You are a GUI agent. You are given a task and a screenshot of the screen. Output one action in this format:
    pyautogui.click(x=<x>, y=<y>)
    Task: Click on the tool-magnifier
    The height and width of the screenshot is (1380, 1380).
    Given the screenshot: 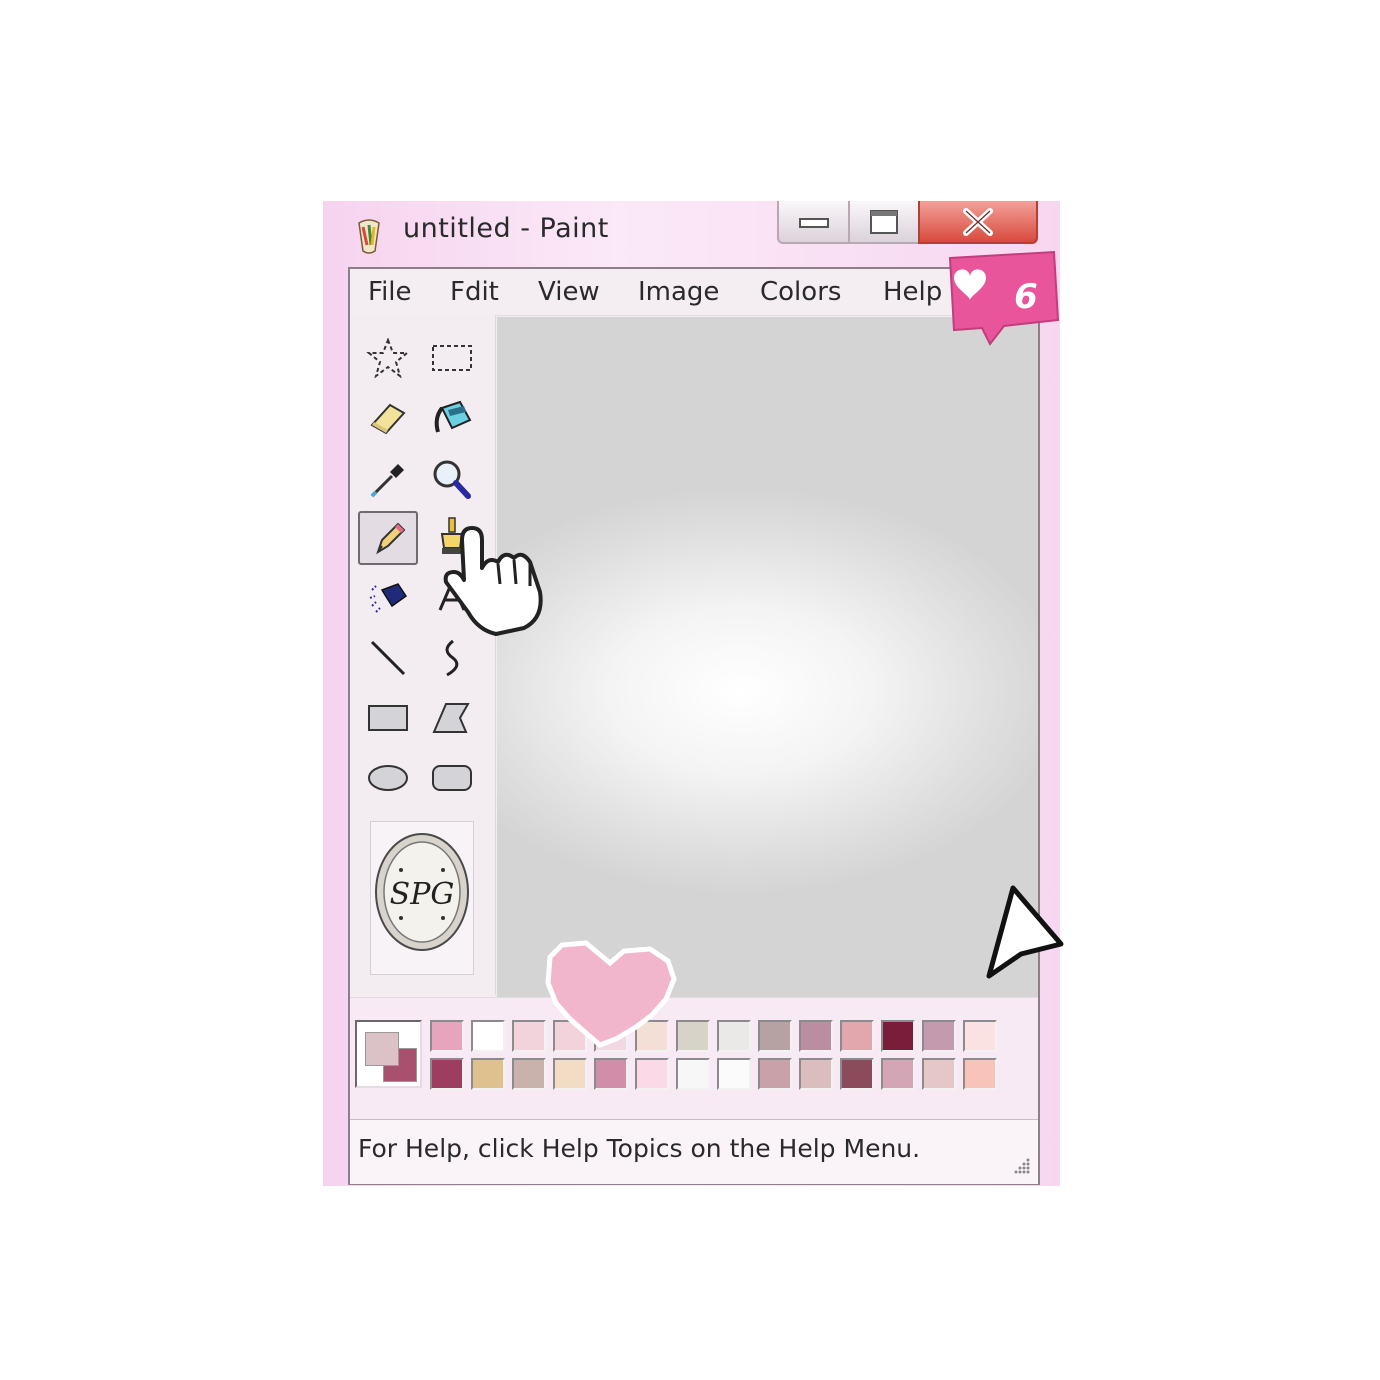 What is the action you would take?
    pyautogui.click(x=452, y=480)
    